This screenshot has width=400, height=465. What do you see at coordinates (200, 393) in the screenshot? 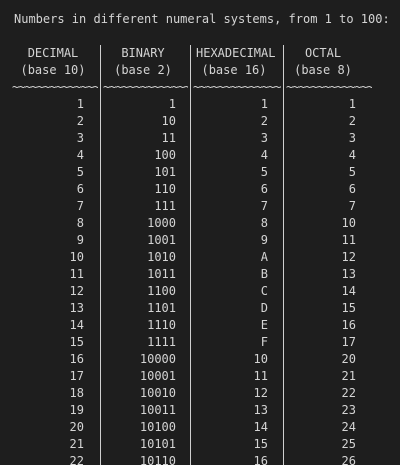
I see `table-row: 18 10010 12 22` at bounding box center [200, 393].